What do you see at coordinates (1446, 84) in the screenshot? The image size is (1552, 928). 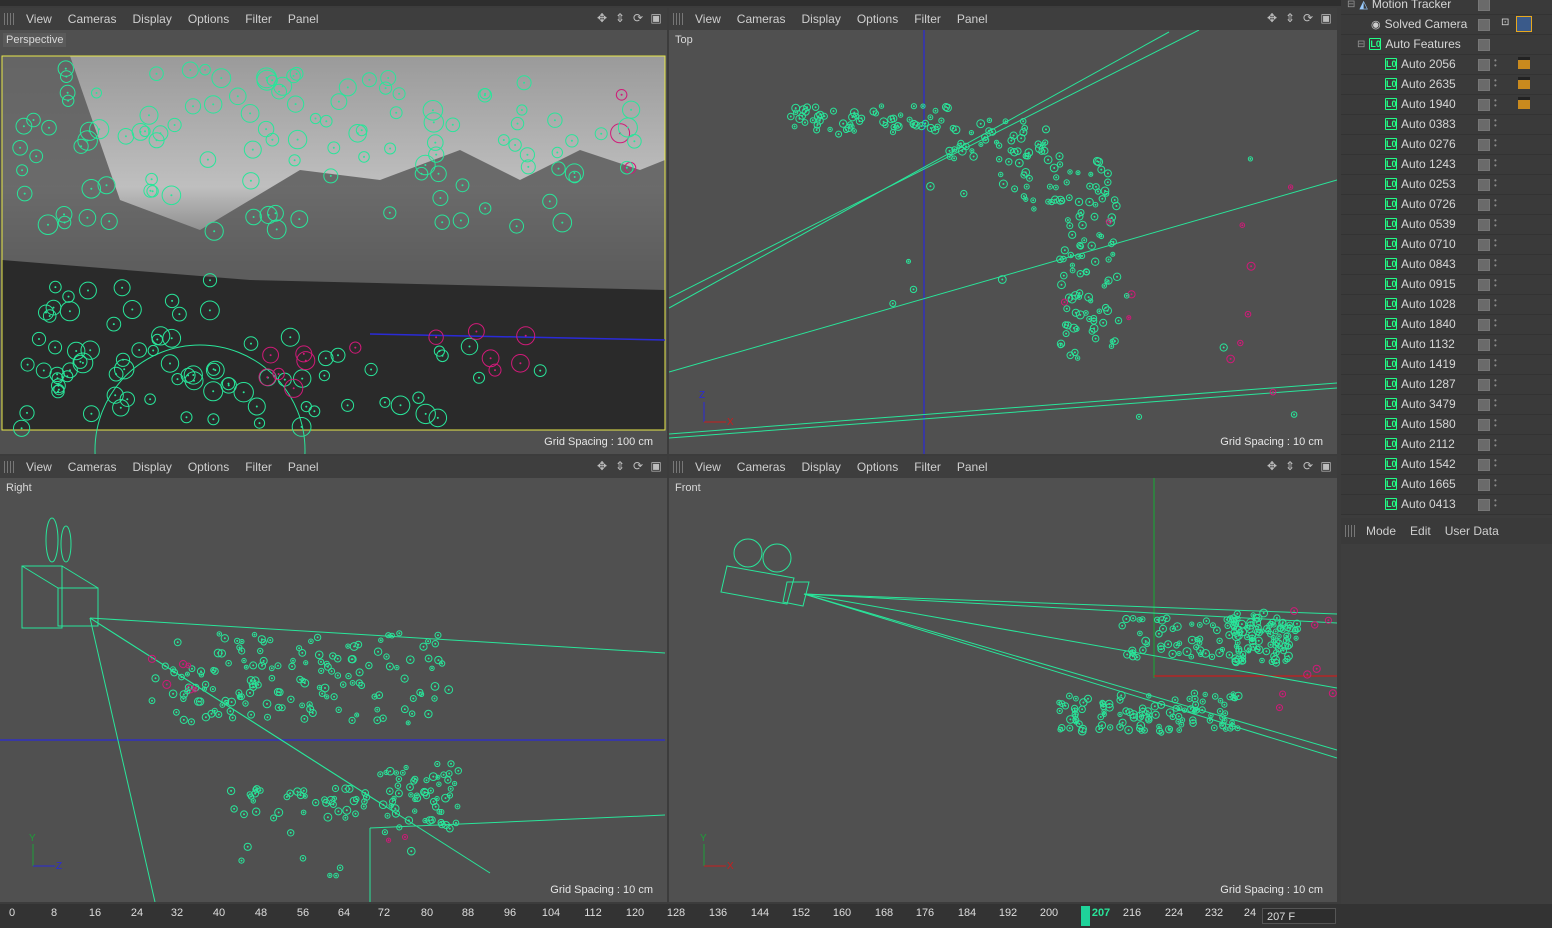 I see `feature-row: L0 Auto 2635 • •` at bounding box center [1446, 84].